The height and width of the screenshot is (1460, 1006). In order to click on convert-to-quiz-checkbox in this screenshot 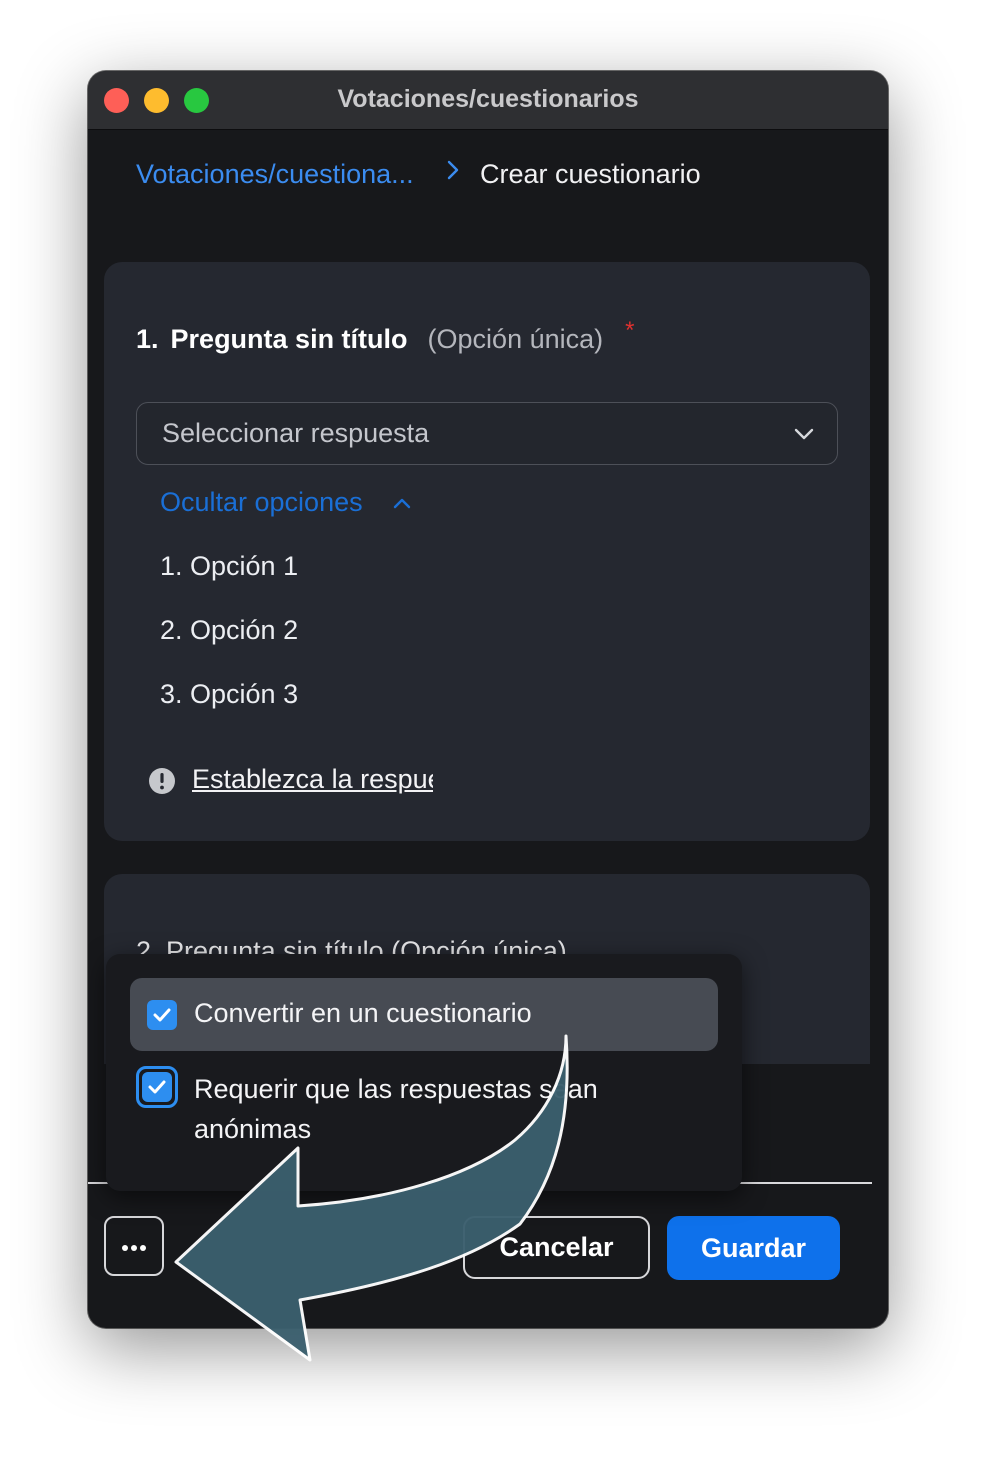, I will do `click(162, 1015)`.